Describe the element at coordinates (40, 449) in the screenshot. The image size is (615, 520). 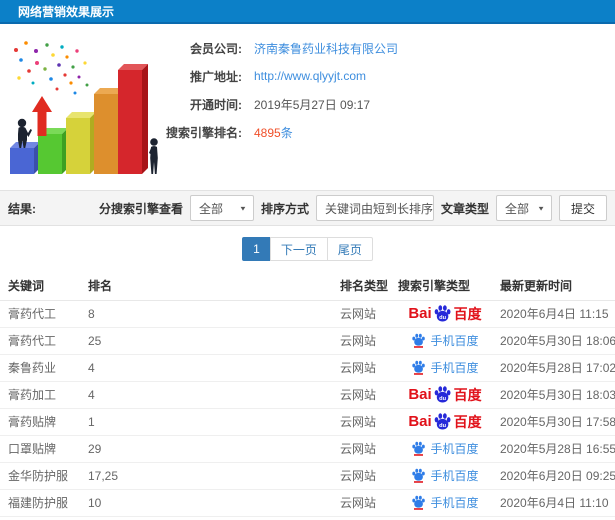
I see `keyword-cell: 口罩贴牌` at that location.